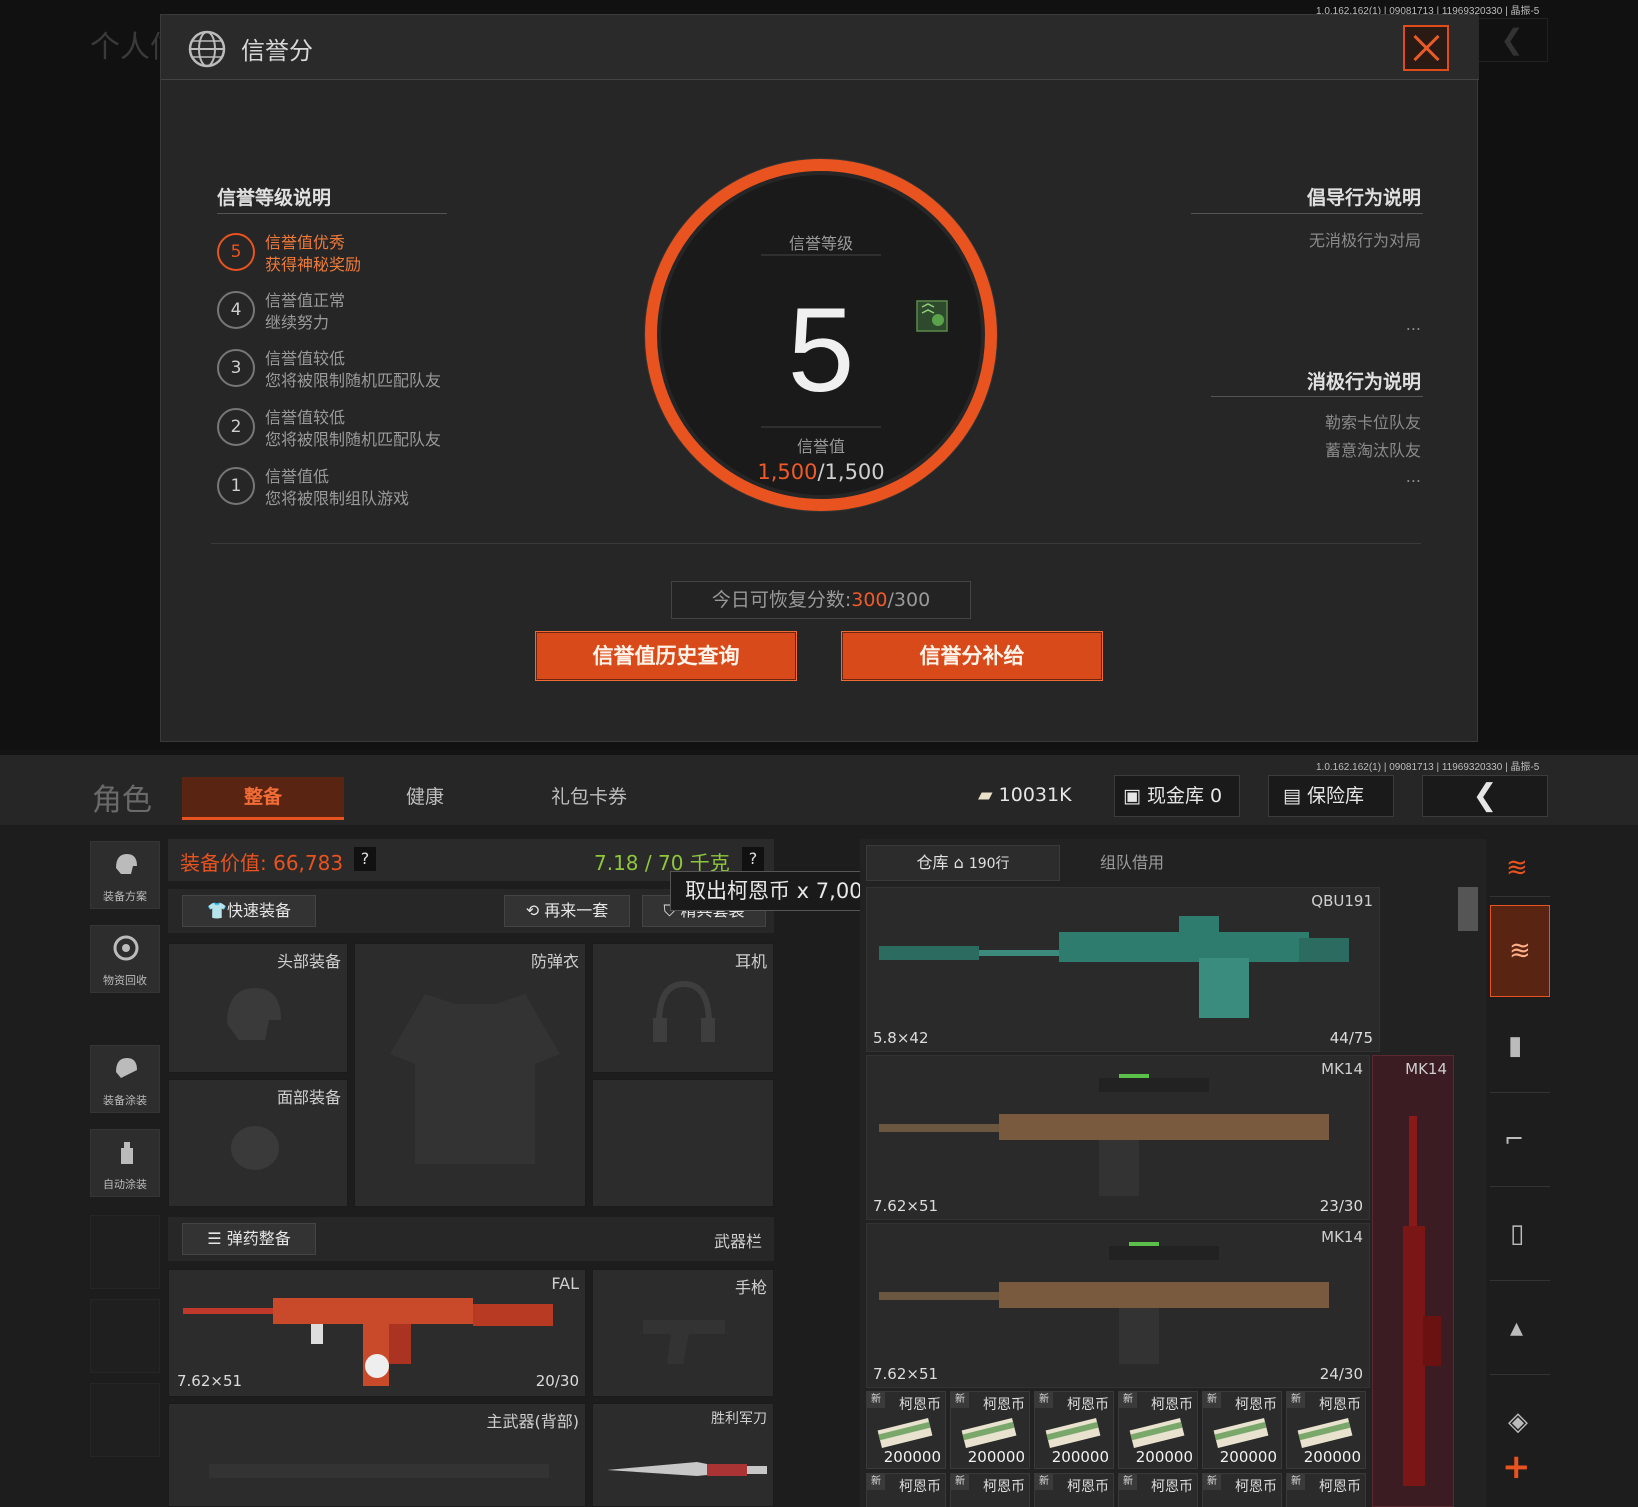 This screenshot has height=1507, width=1638. What do you see at coordinates (972, 656) in the screenshot?
I see `score-supply-button: 信誉分补给` at bounding box center [972, 656].